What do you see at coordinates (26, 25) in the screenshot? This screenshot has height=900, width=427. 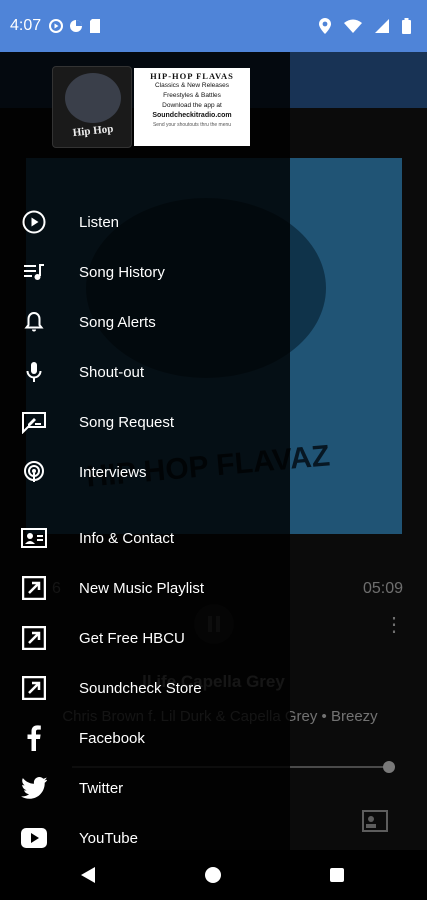 I see `status-time: 4:07` at bounding box center [26, 25].